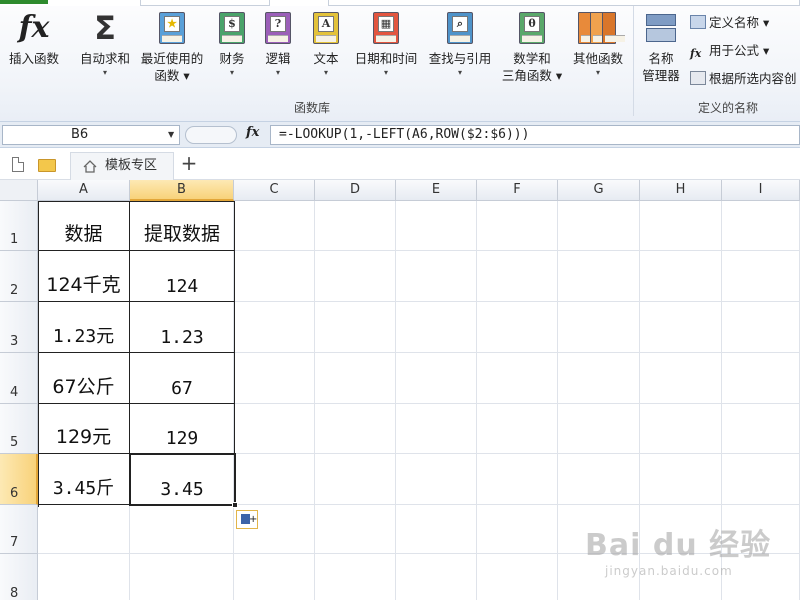  I want to click on column-header-b: B, so click(182, 190).